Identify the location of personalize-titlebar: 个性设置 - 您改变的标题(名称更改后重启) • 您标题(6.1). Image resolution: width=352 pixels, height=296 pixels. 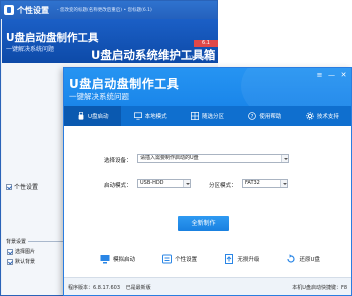
(109, 10).